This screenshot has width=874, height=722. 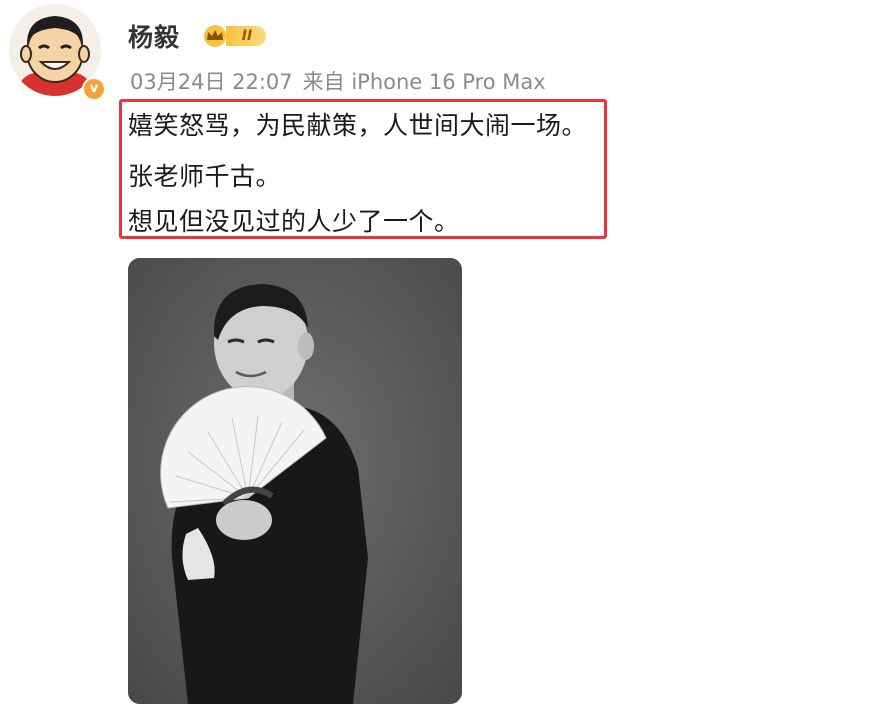 I want to click on post-text-line-3: 想见但没见过的人少了一个。, so click(x=294, y=221).